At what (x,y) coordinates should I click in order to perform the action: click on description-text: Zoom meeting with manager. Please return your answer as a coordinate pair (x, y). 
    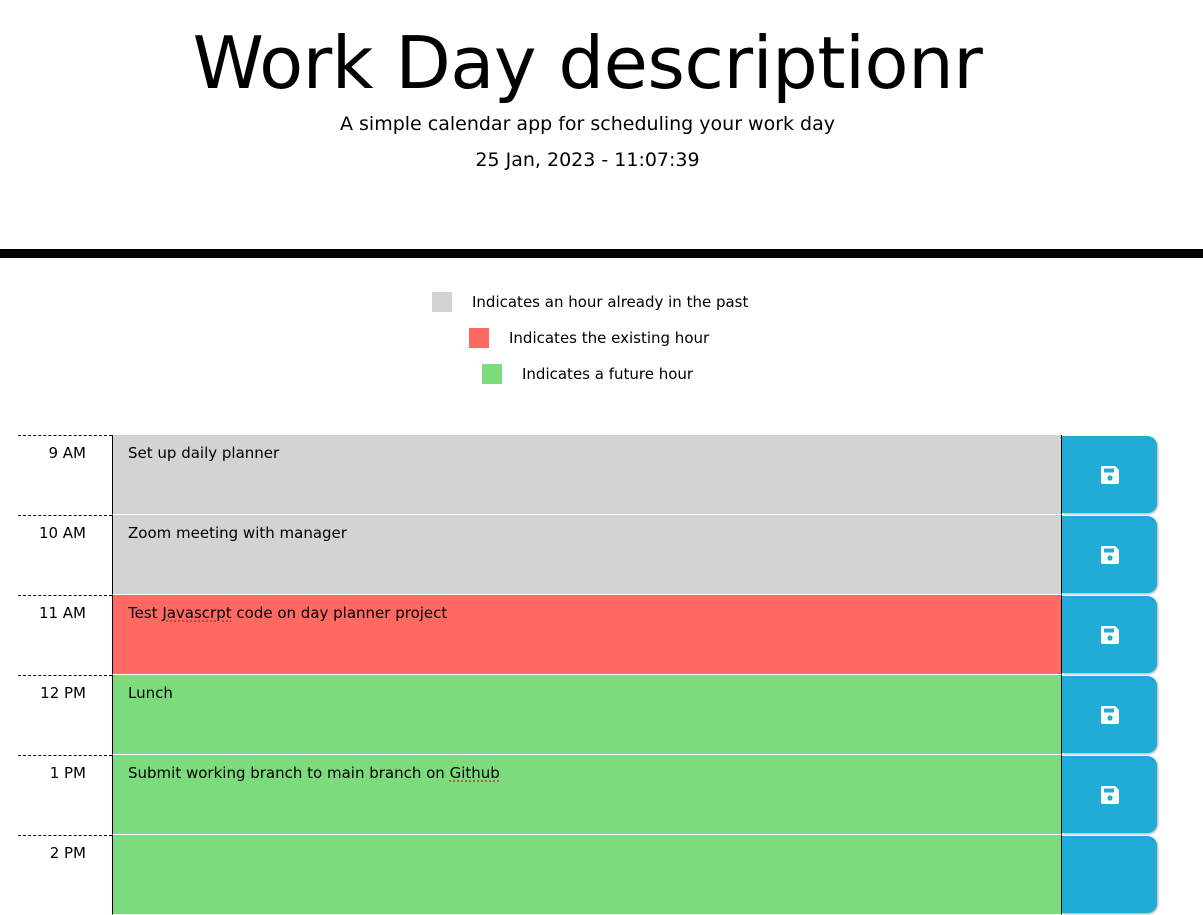
    Looking at the image, I should click on (237, 533).